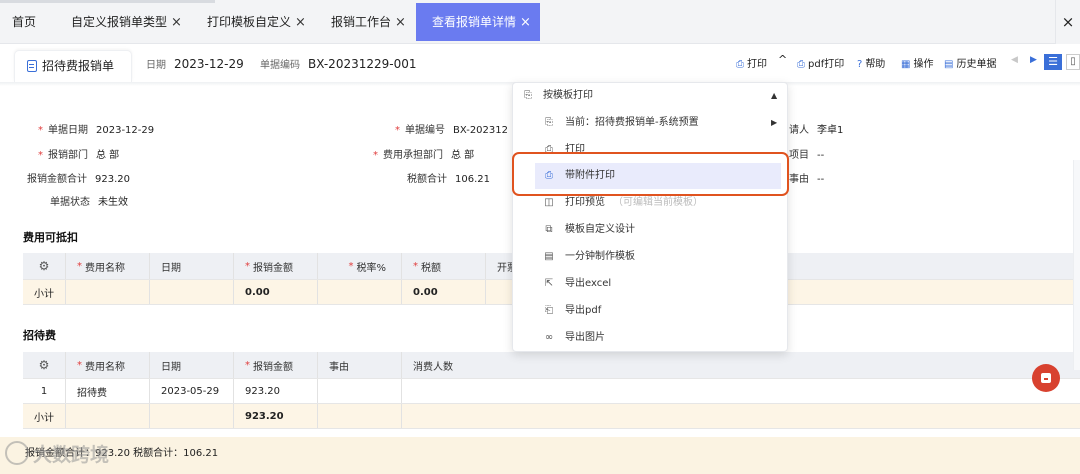  Describe the element at coordinates (425, 292) in the screenshot. I see `subtotal-tax-text: 0.00` at that location.